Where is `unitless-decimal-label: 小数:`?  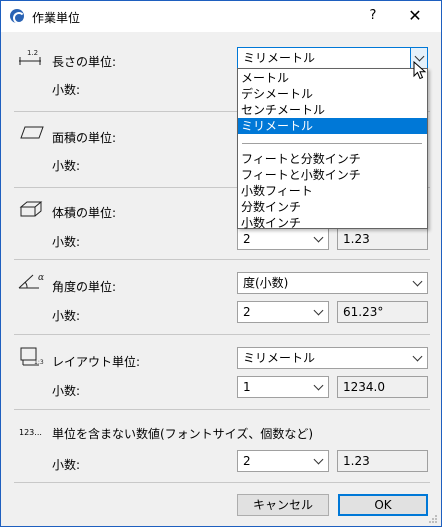
unitless-decimal-label: 小数: is located at coordinates (66, 465).